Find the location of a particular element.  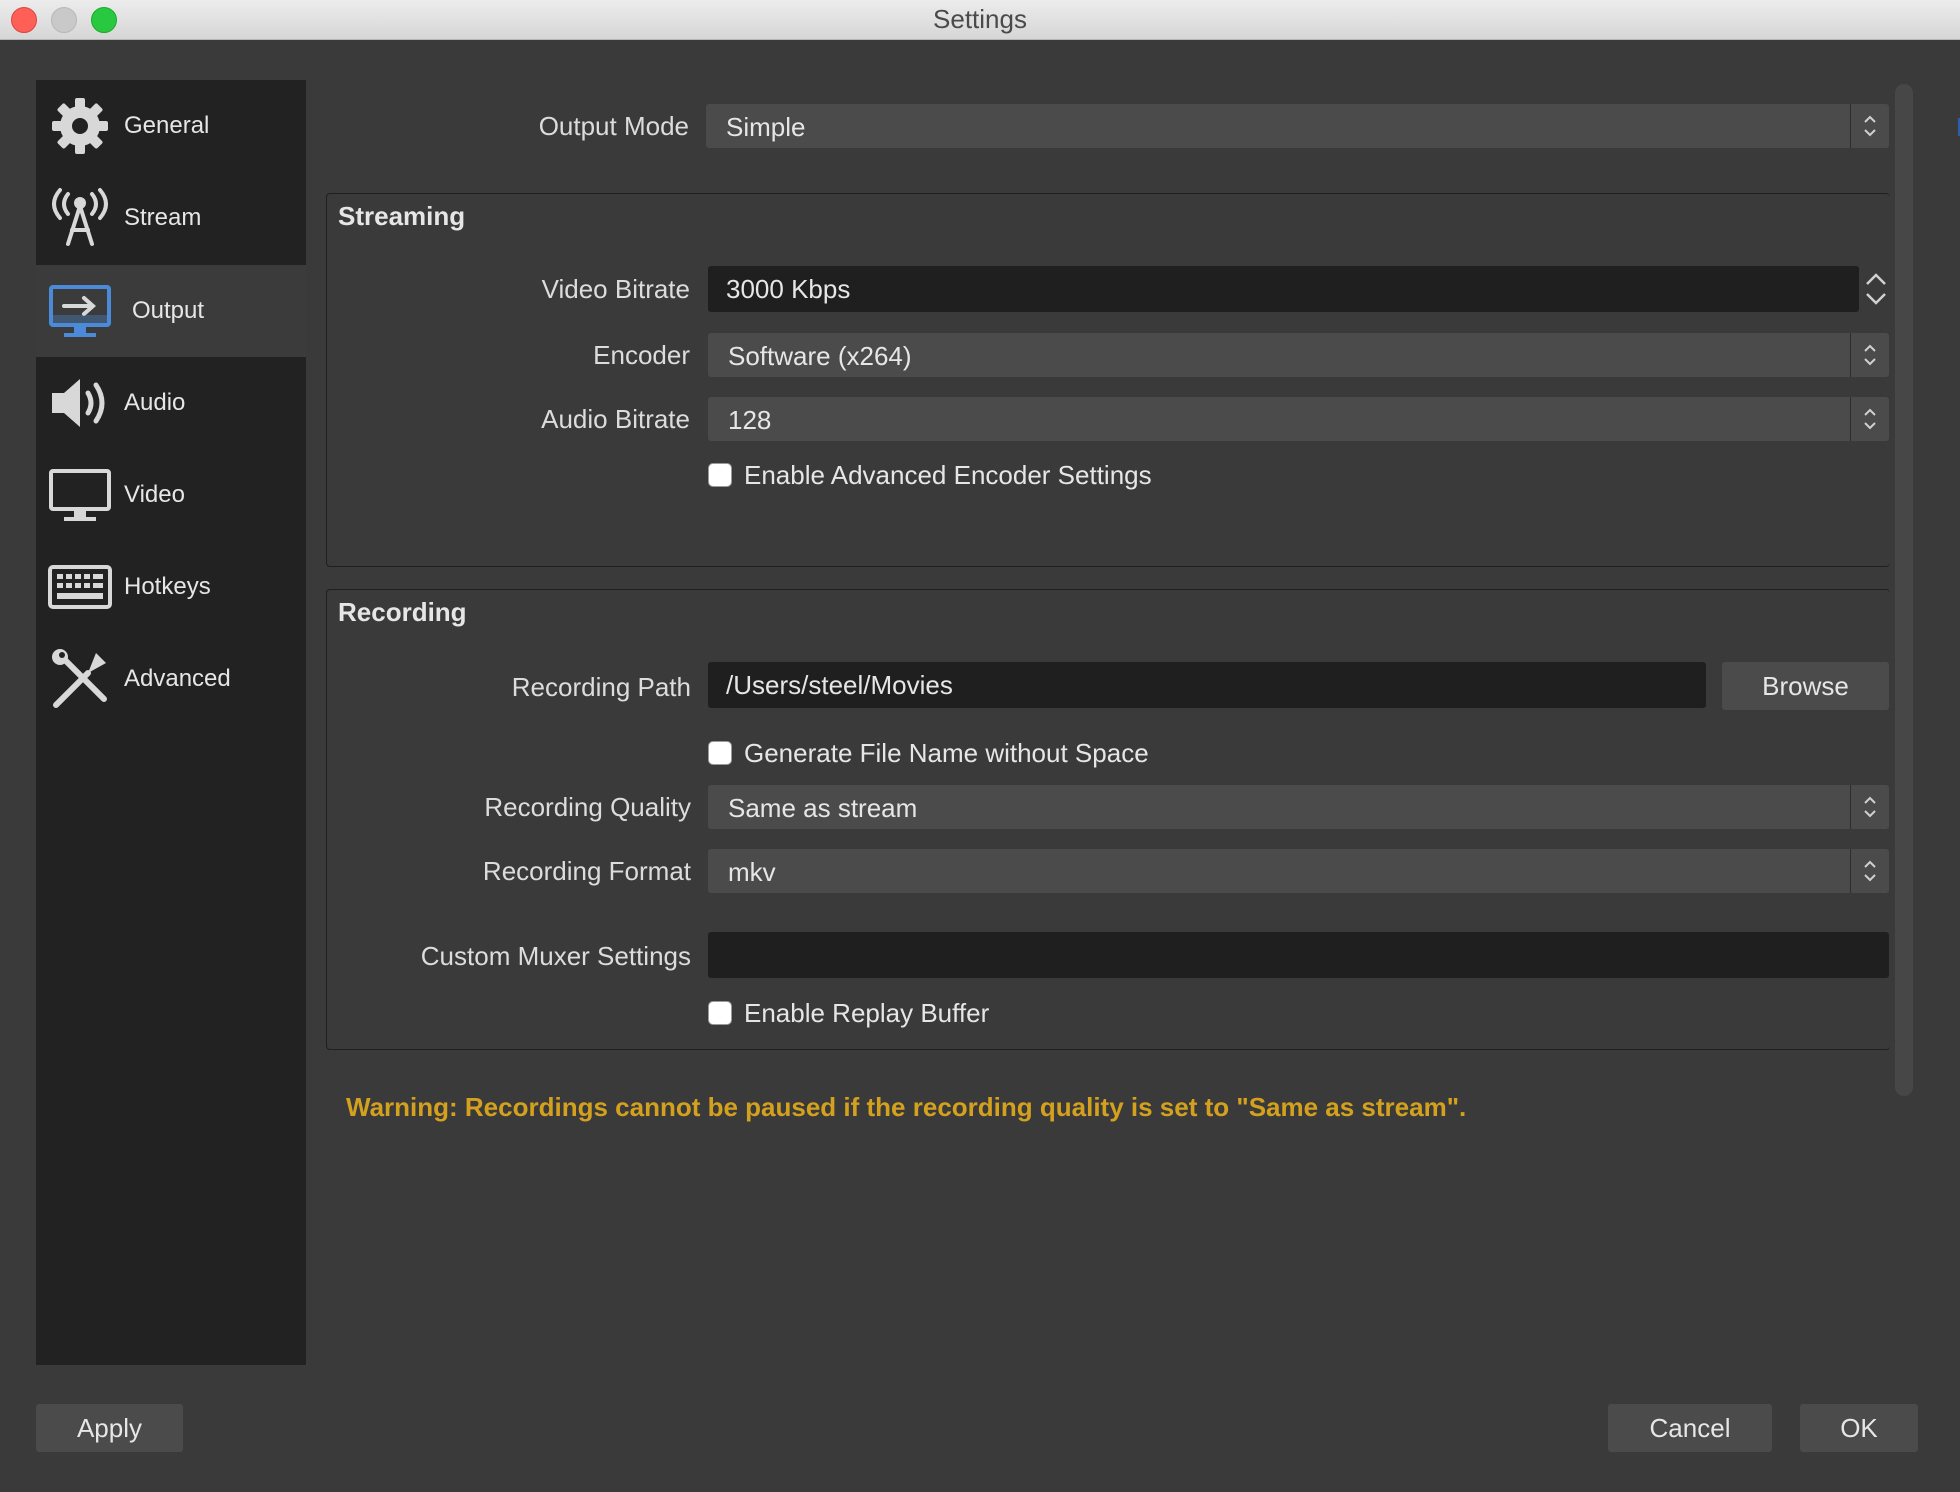

audio-bitrate-value: 128 is located at coordinates (750, 420).